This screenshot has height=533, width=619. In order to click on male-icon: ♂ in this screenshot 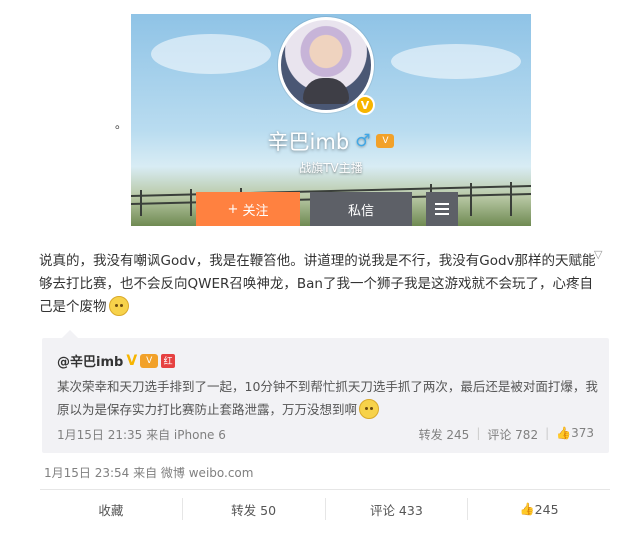, I will do `click(363, 141)`.